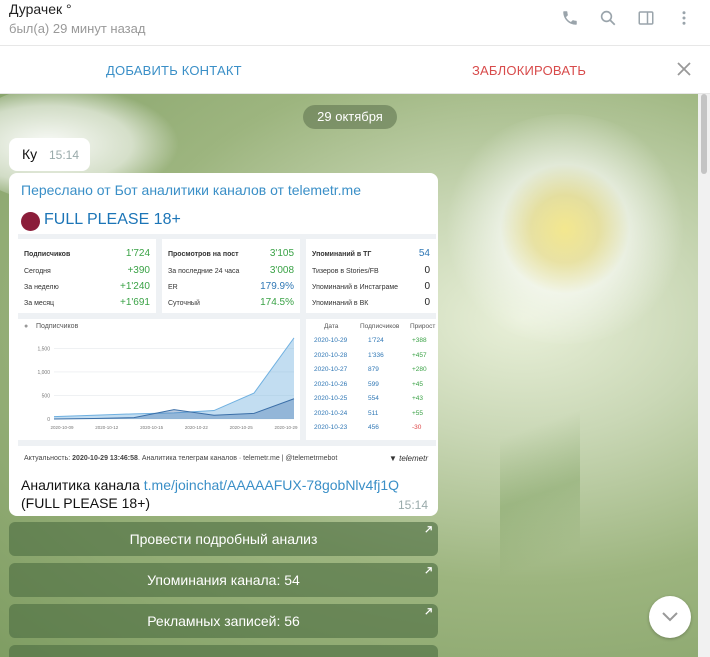 This screenshot has width=710, height=657. I want to click on contact-action-bar: ДОБАВИТЬ КОНТАКТ ЗАБЛОКИРОВАТЬ, so click(355, 70).